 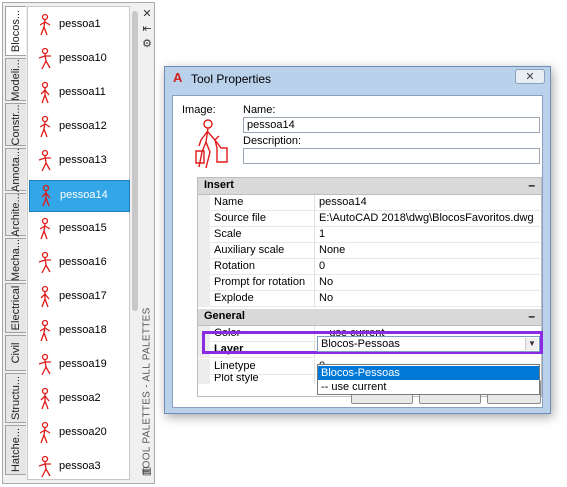 What do you see at coordinates (428, 344) in the screenshot?
I see `layer-combobox: Blocos-Pessoas ▼` at bounding box center [428, 344].